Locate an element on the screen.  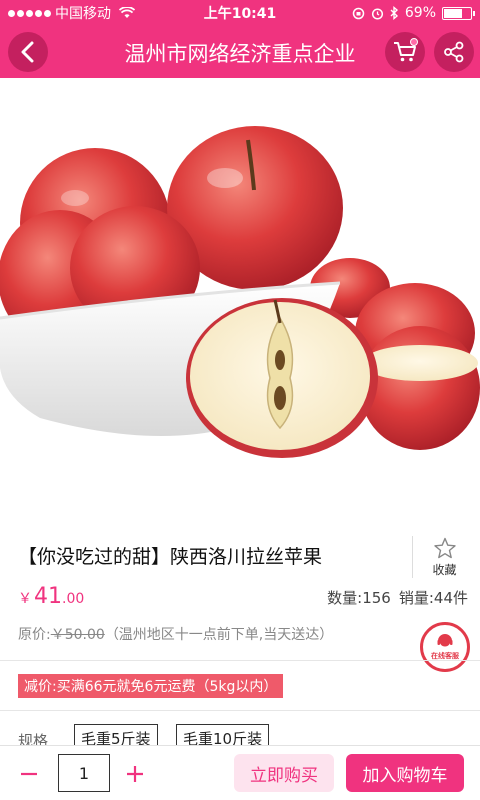
wifi-icon is located at coordinates (127, 12).